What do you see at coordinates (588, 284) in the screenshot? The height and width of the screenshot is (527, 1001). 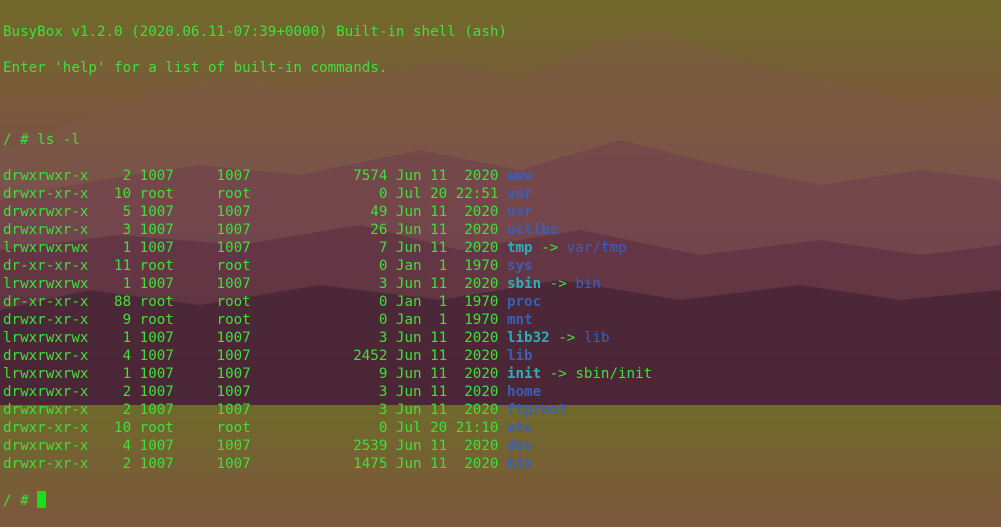 I see `symlink-target: bin` at bounding box center [588, 284].